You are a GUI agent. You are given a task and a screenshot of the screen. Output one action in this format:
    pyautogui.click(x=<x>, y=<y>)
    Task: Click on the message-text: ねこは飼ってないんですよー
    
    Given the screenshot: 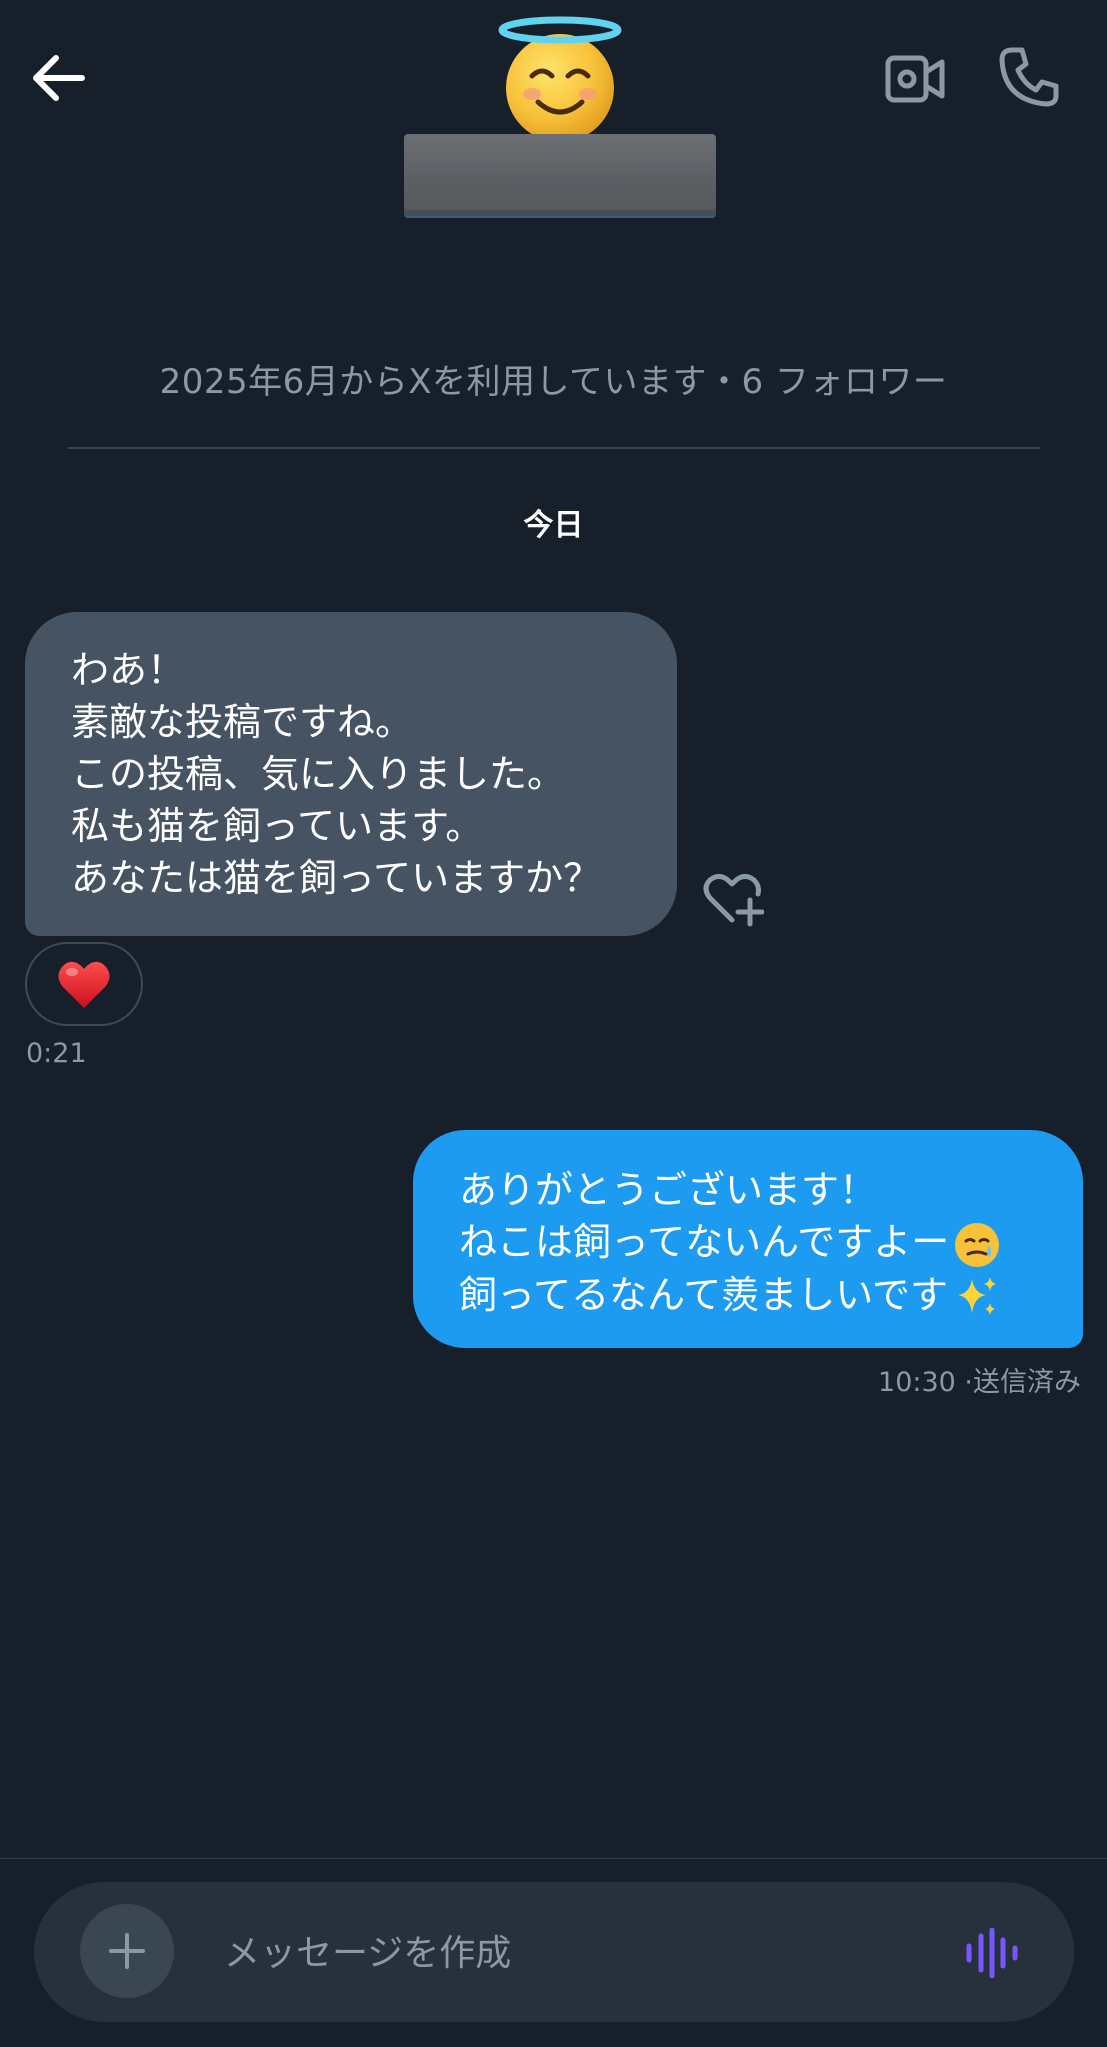 What is the action you would take?
    pyautogui.click(x=704, y=1242)
    